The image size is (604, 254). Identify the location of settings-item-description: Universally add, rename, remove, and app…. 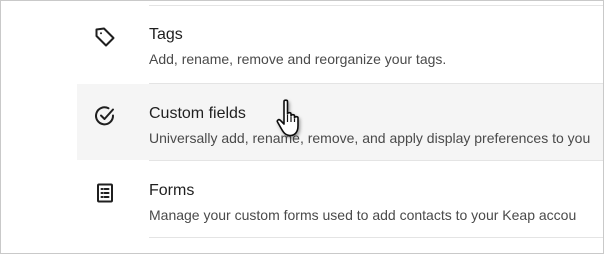
(370, 138).